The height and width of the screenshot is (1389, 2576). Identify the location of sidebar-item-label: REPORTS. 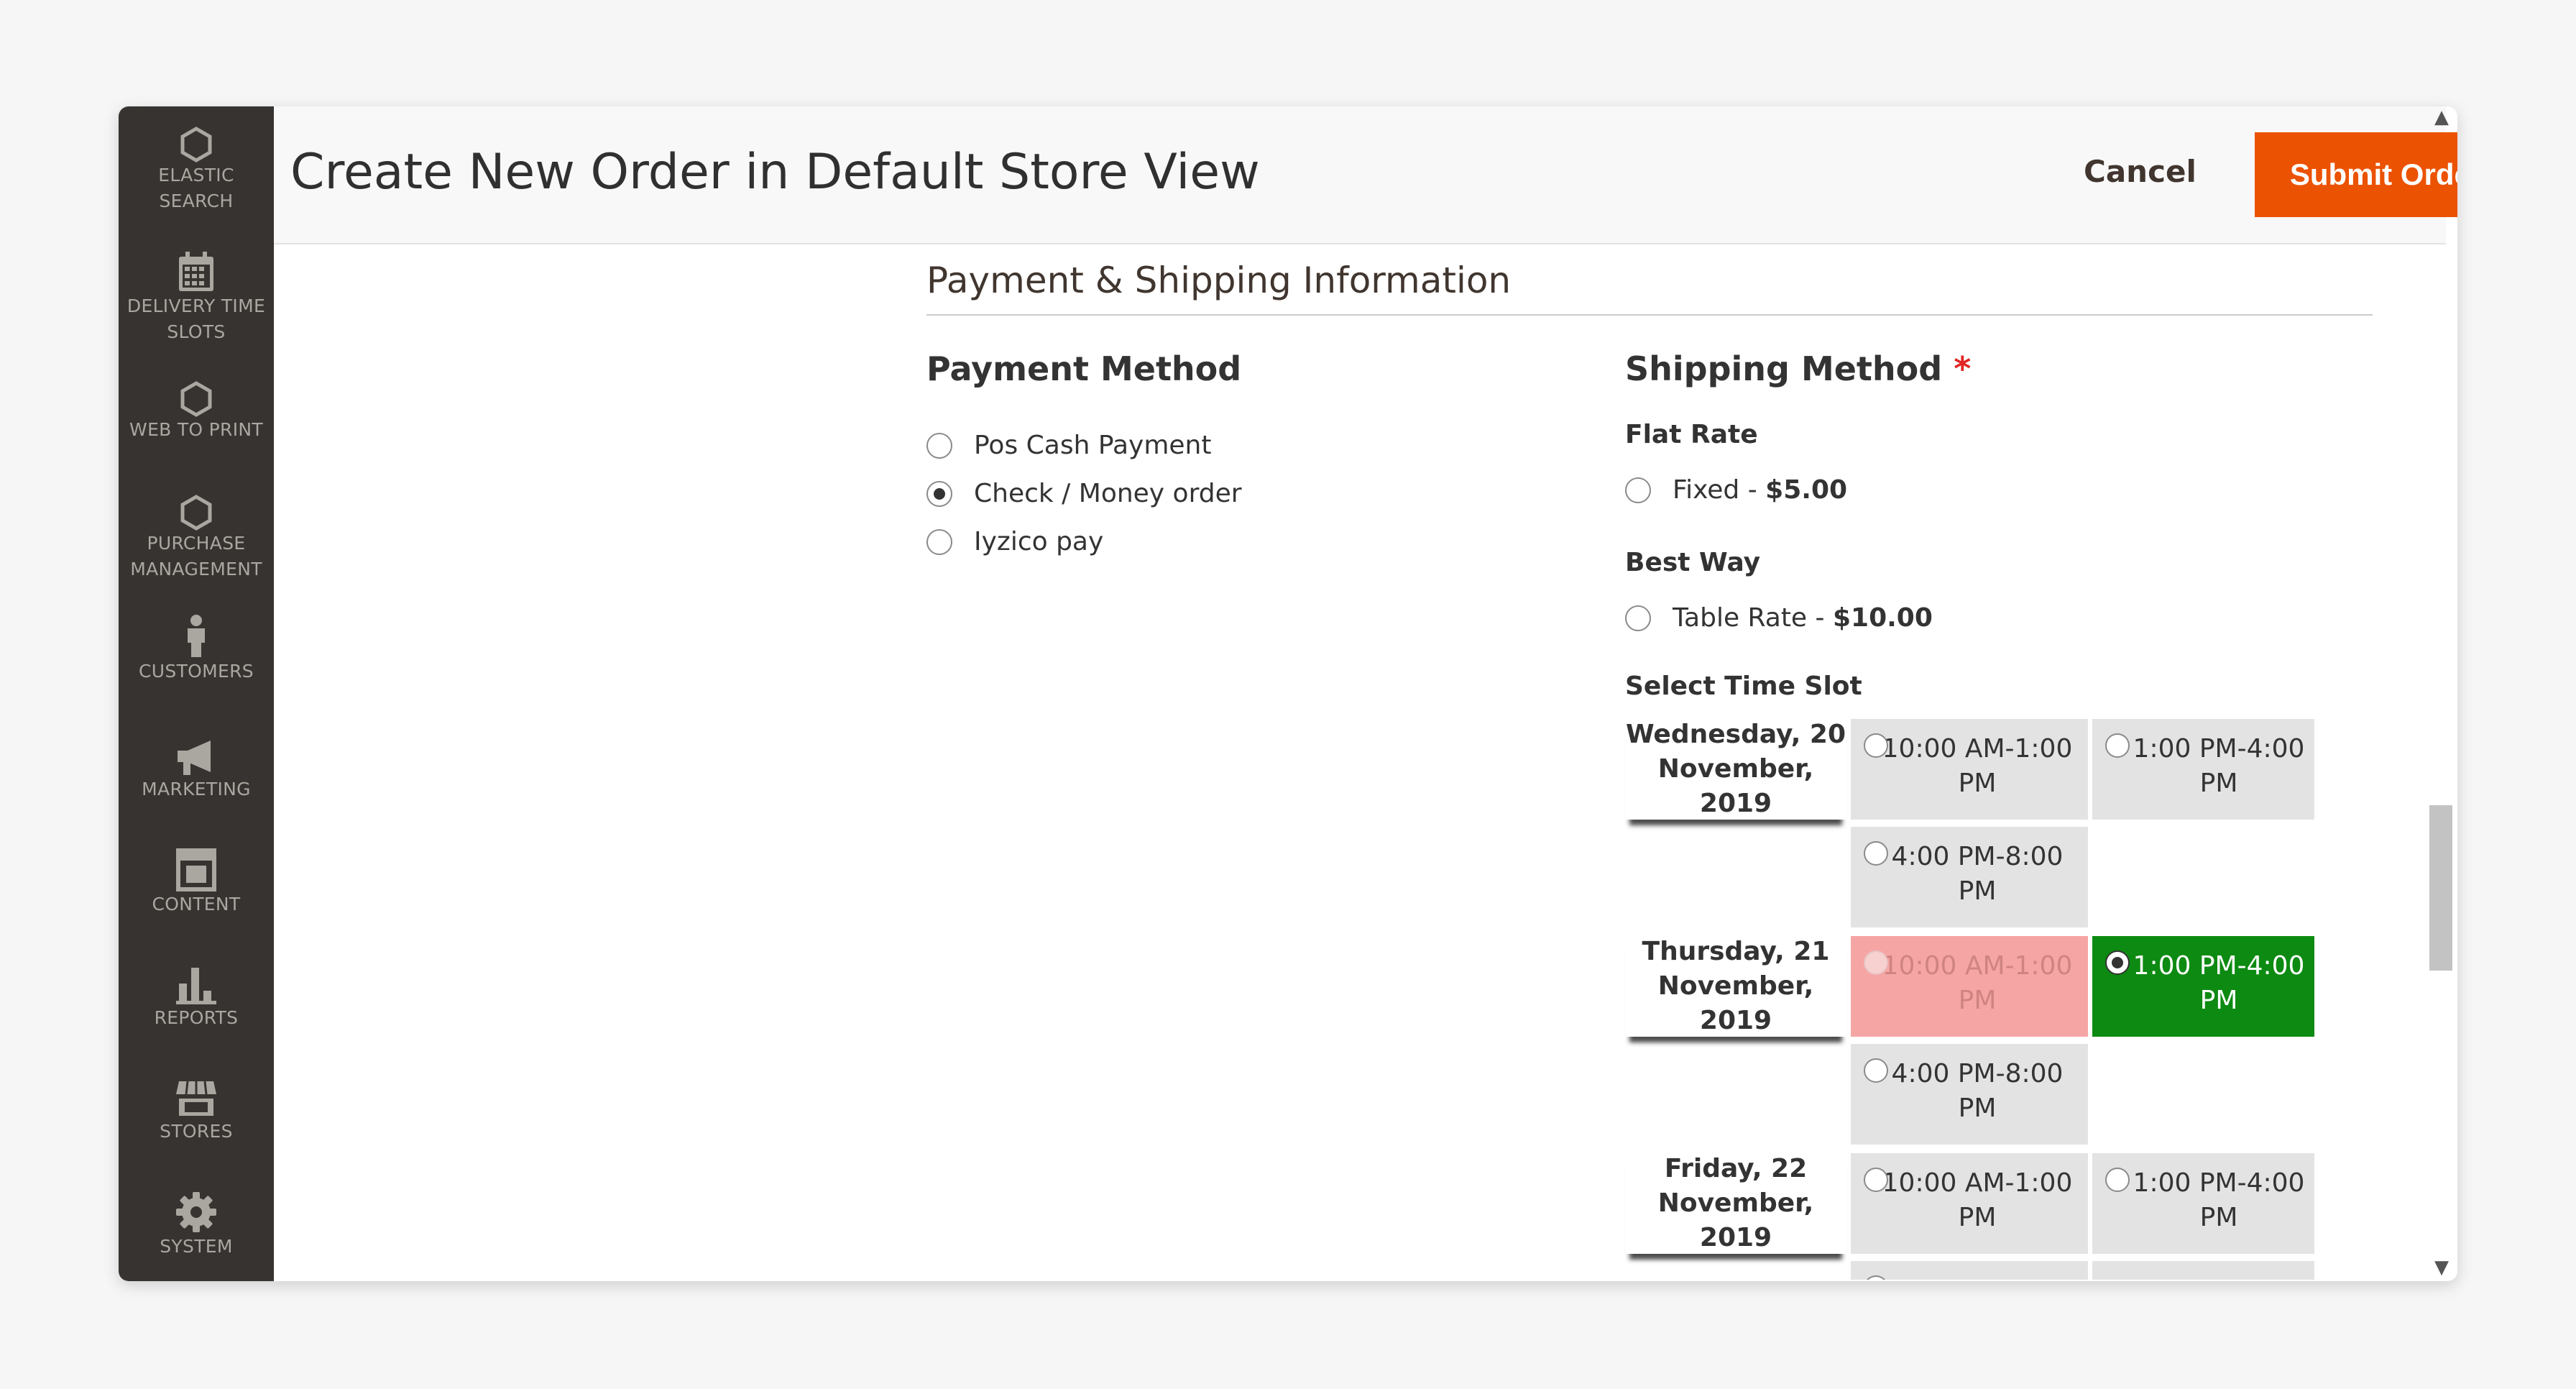
(196, 1018).